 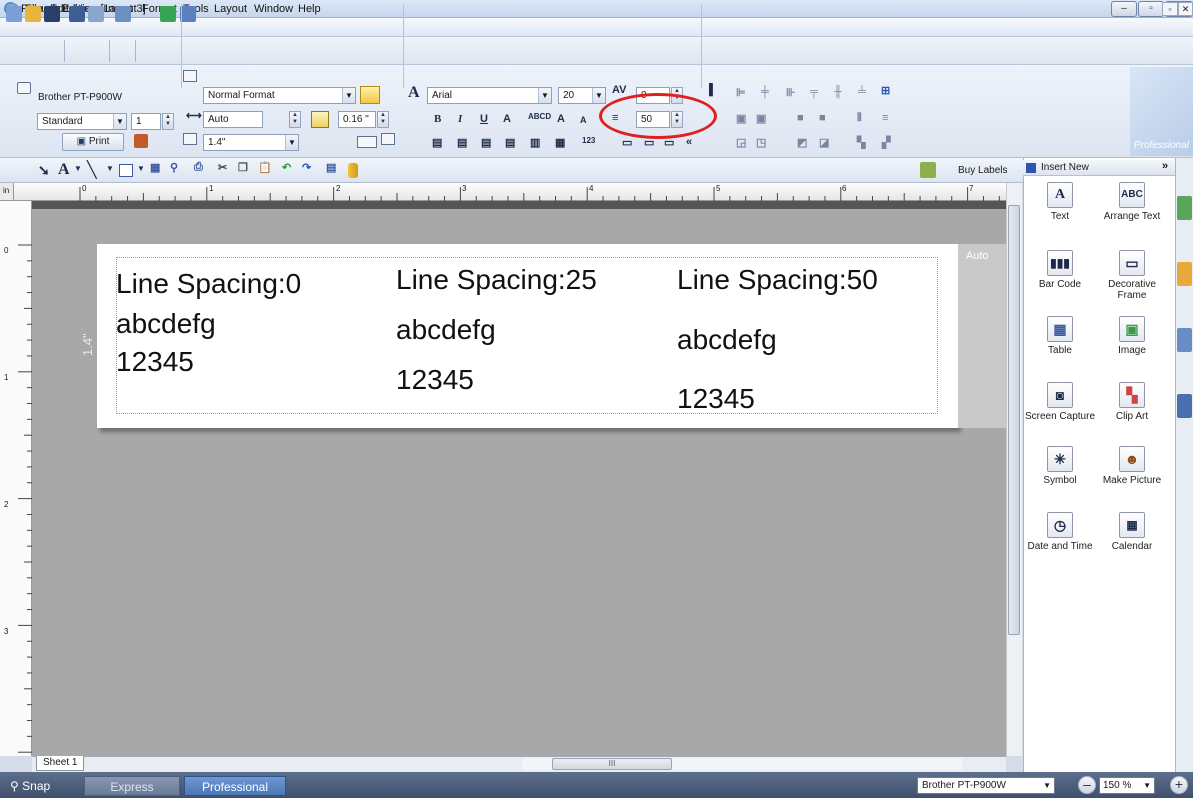 What do you see at coordinates (838, 92) in the screenshot?
I see `align-middle-objects-icon: ╫` at bounding box center [838, 92].